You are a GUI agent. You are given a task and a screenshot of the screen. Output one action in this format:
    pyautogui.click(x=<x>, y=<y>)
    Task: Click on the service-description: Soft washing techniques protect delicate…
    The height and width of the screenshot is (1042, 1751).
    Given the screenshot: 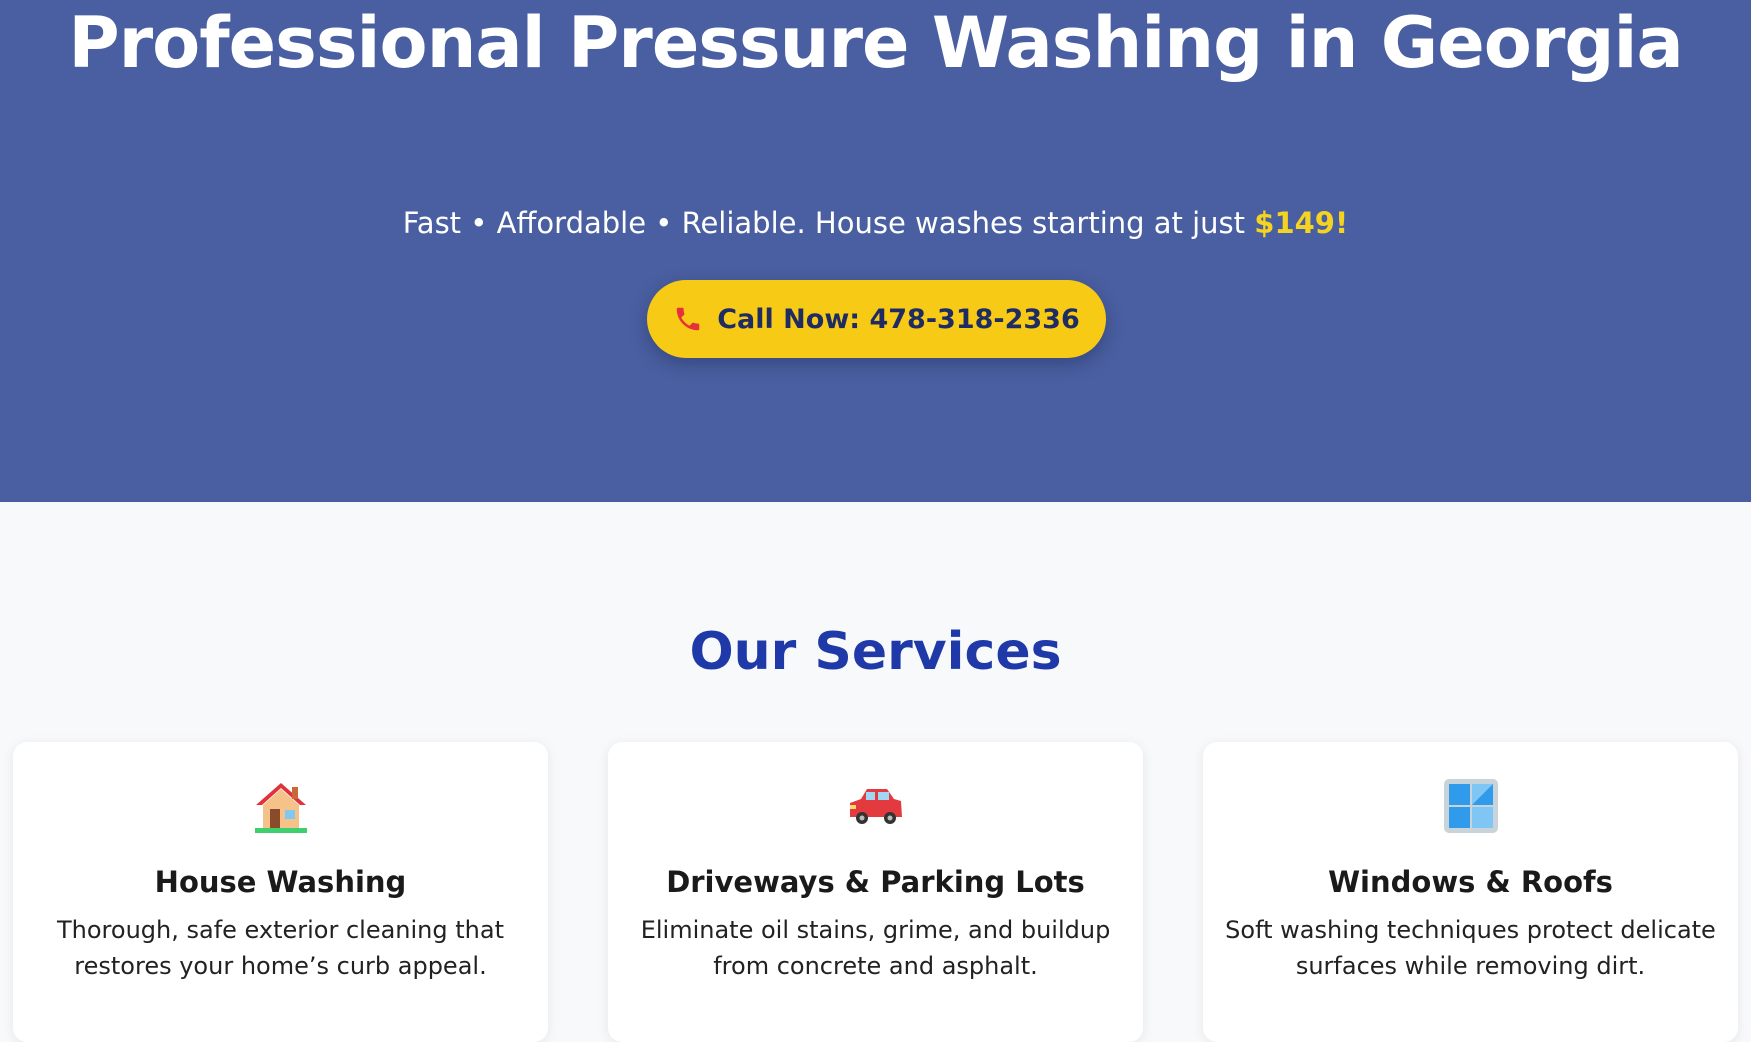 What is the action you would take?
    pyautogui.click(x=1470, y=948)
    